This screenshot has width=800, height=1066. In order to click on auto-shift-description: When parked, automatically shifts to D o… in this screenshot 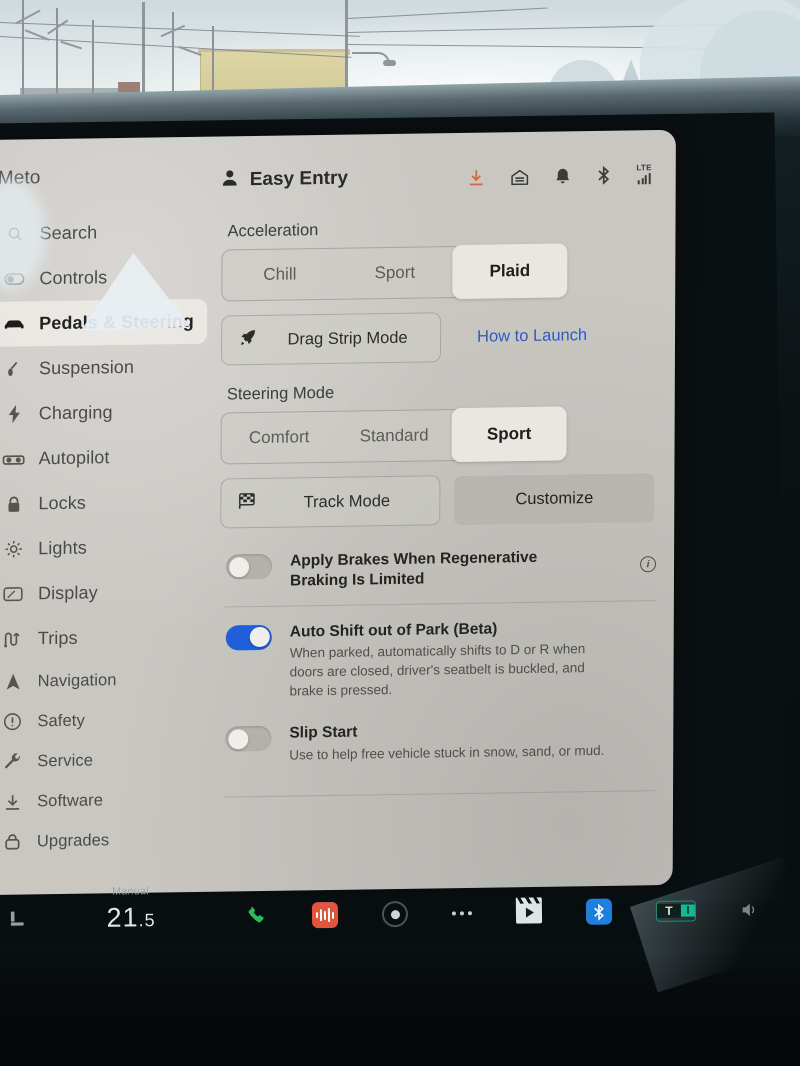, I will do `click(437, 670)`.